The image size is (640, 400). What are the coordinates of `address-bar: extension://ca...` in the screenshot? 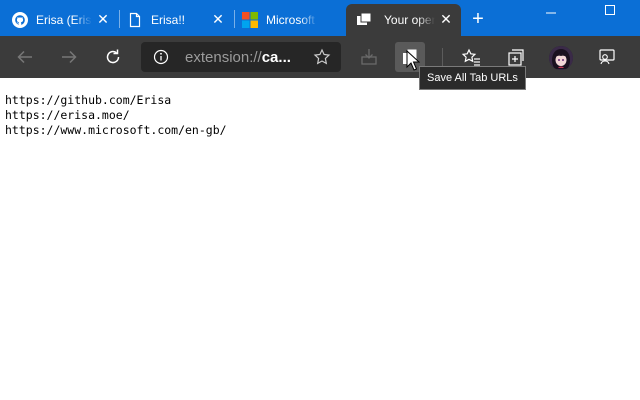 It's located at (241, 57).